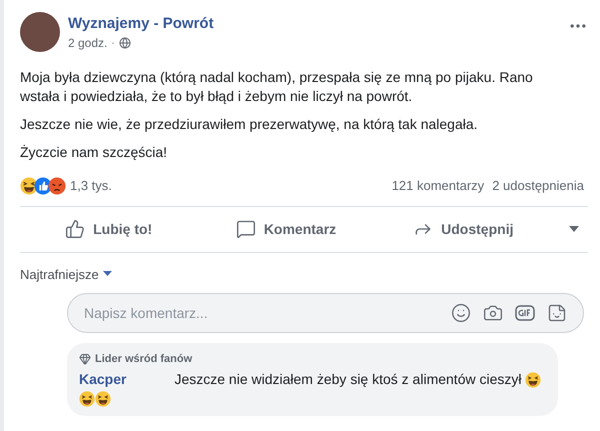  What do you see at coordinates (538, 186) in the screenshot?
I see `share-count: 2 udostępnienia` at bounding box center [538, 186].